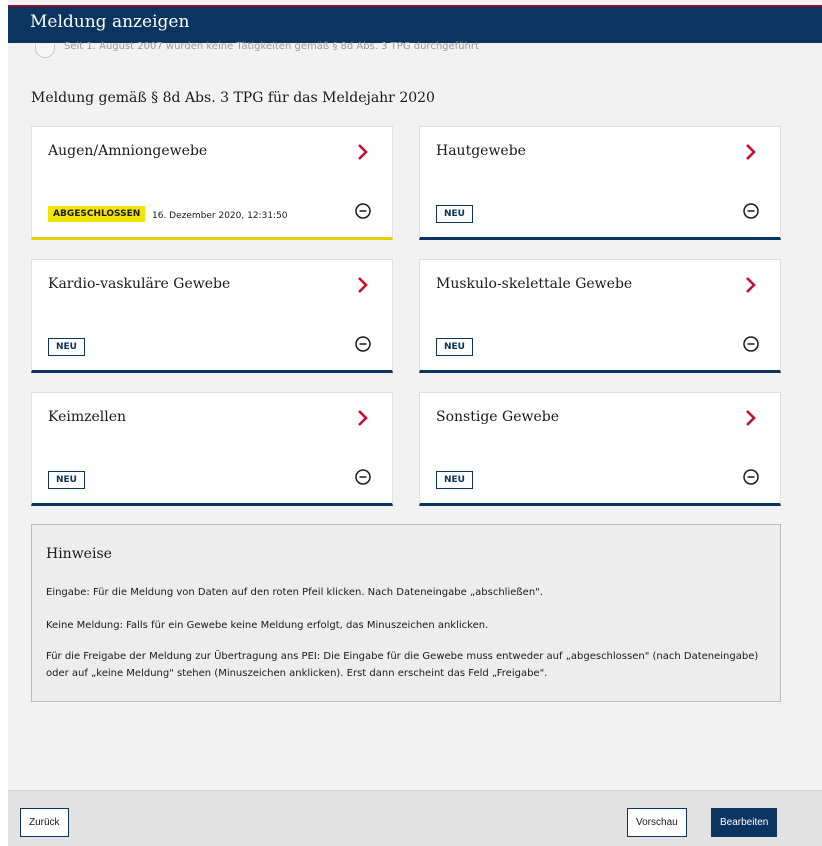 The width and height of the screenshot is (822, 846). Describe the element at coordinates (79, 554) in the screenshot. I see `hints-title: Hinweise` at that location.